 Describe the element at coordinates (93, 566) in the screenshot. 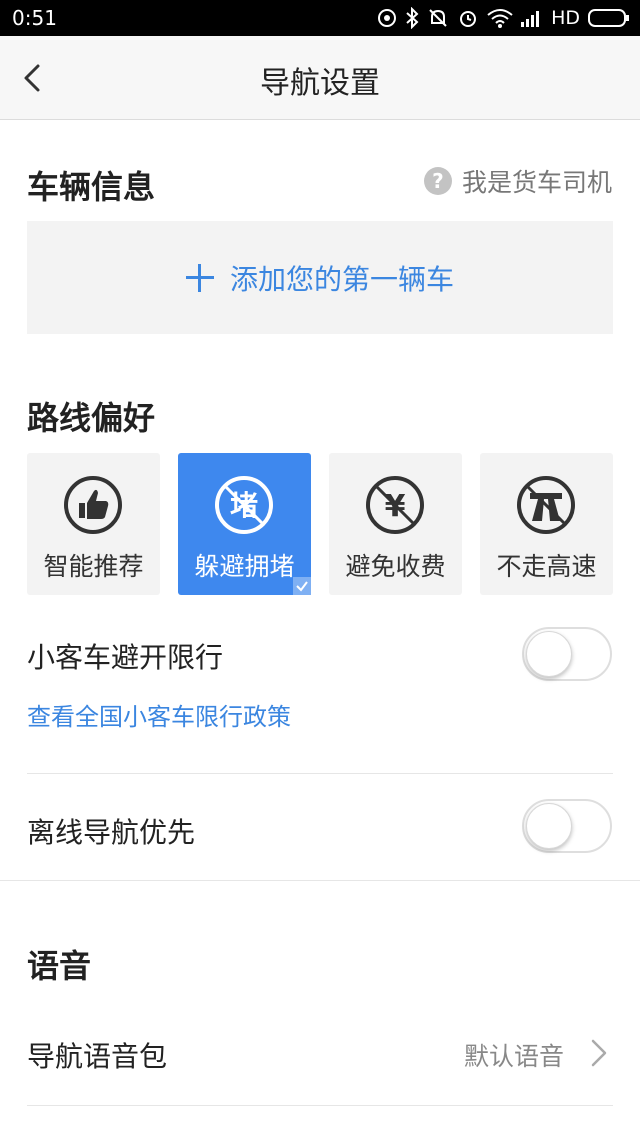

I see `route-option-label: 智能推荐` at that location.